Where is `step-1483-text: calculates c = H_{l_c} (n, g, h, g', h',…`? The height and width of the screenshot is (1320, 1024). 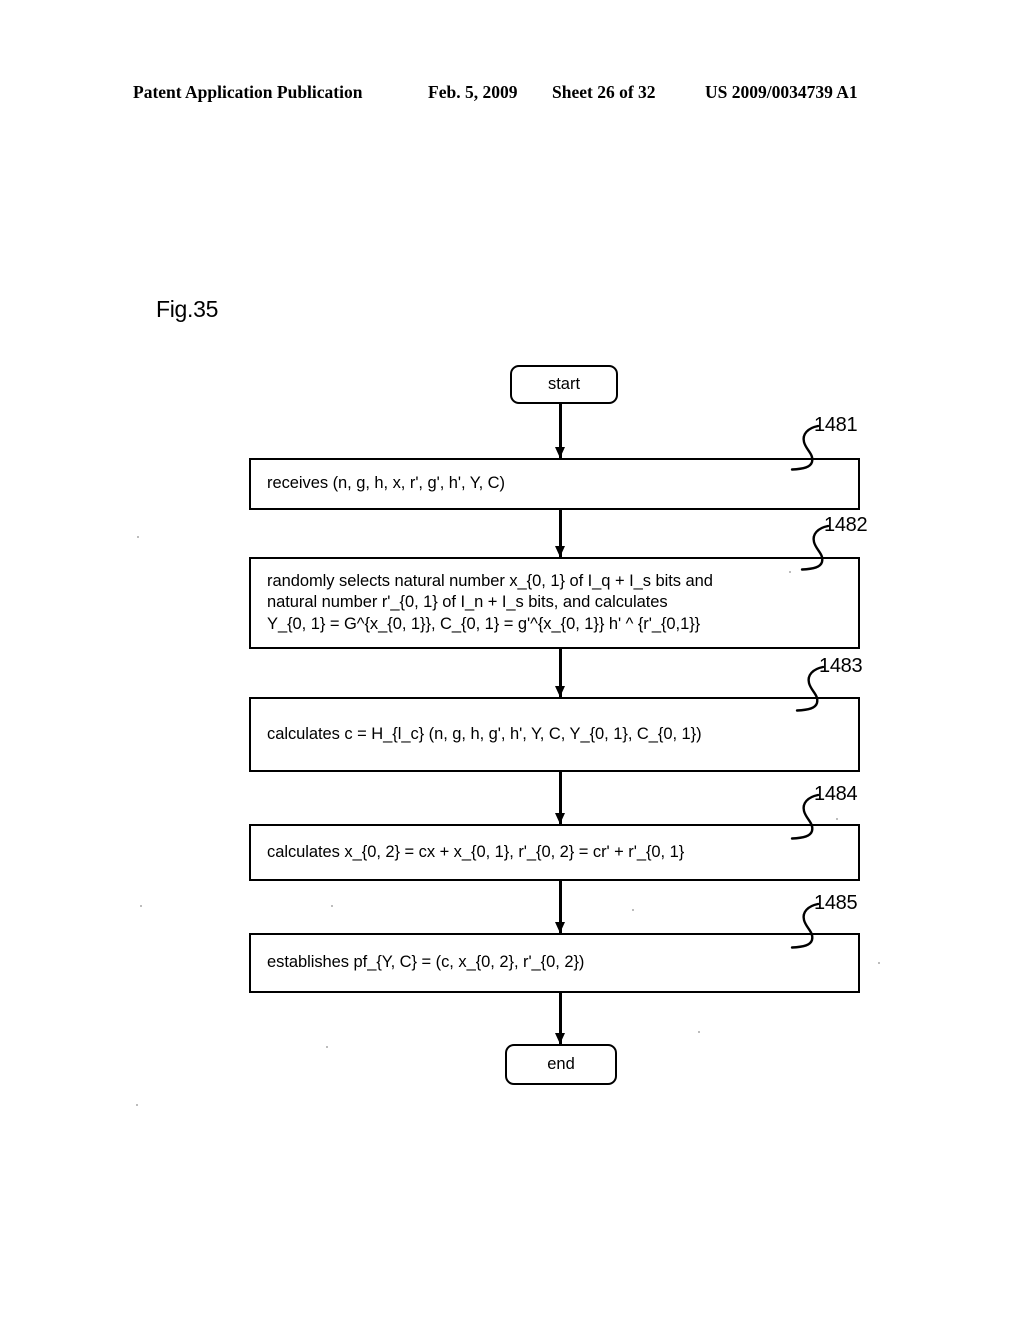 step-1483-text: calculates c = H_{l_c} (n, g, h, g', h',… is located at coordinates (484, 733).